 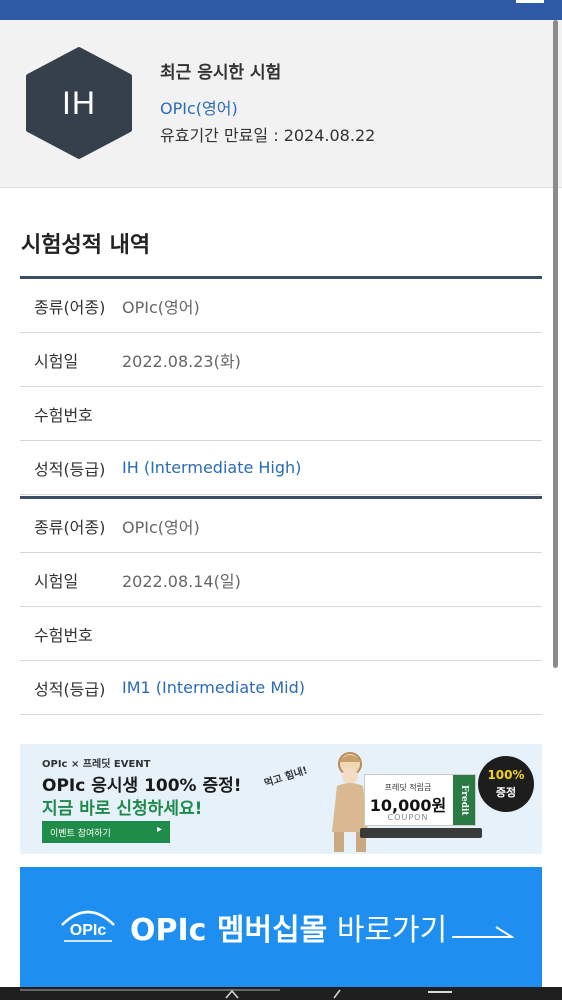 What do you see at coordinates (555, 344) in the screenshot?
I see `scrollbar` at bounding box center [555, 344].